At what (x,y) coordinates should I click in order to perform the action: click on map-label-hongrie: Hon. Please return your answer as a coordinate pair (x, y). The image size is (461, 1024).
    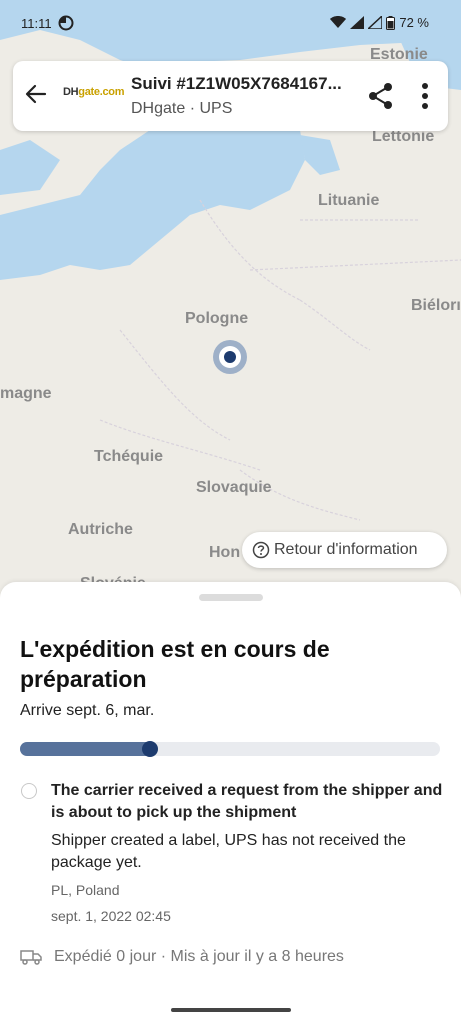
    Looking at the image, I should click on (225, 552).